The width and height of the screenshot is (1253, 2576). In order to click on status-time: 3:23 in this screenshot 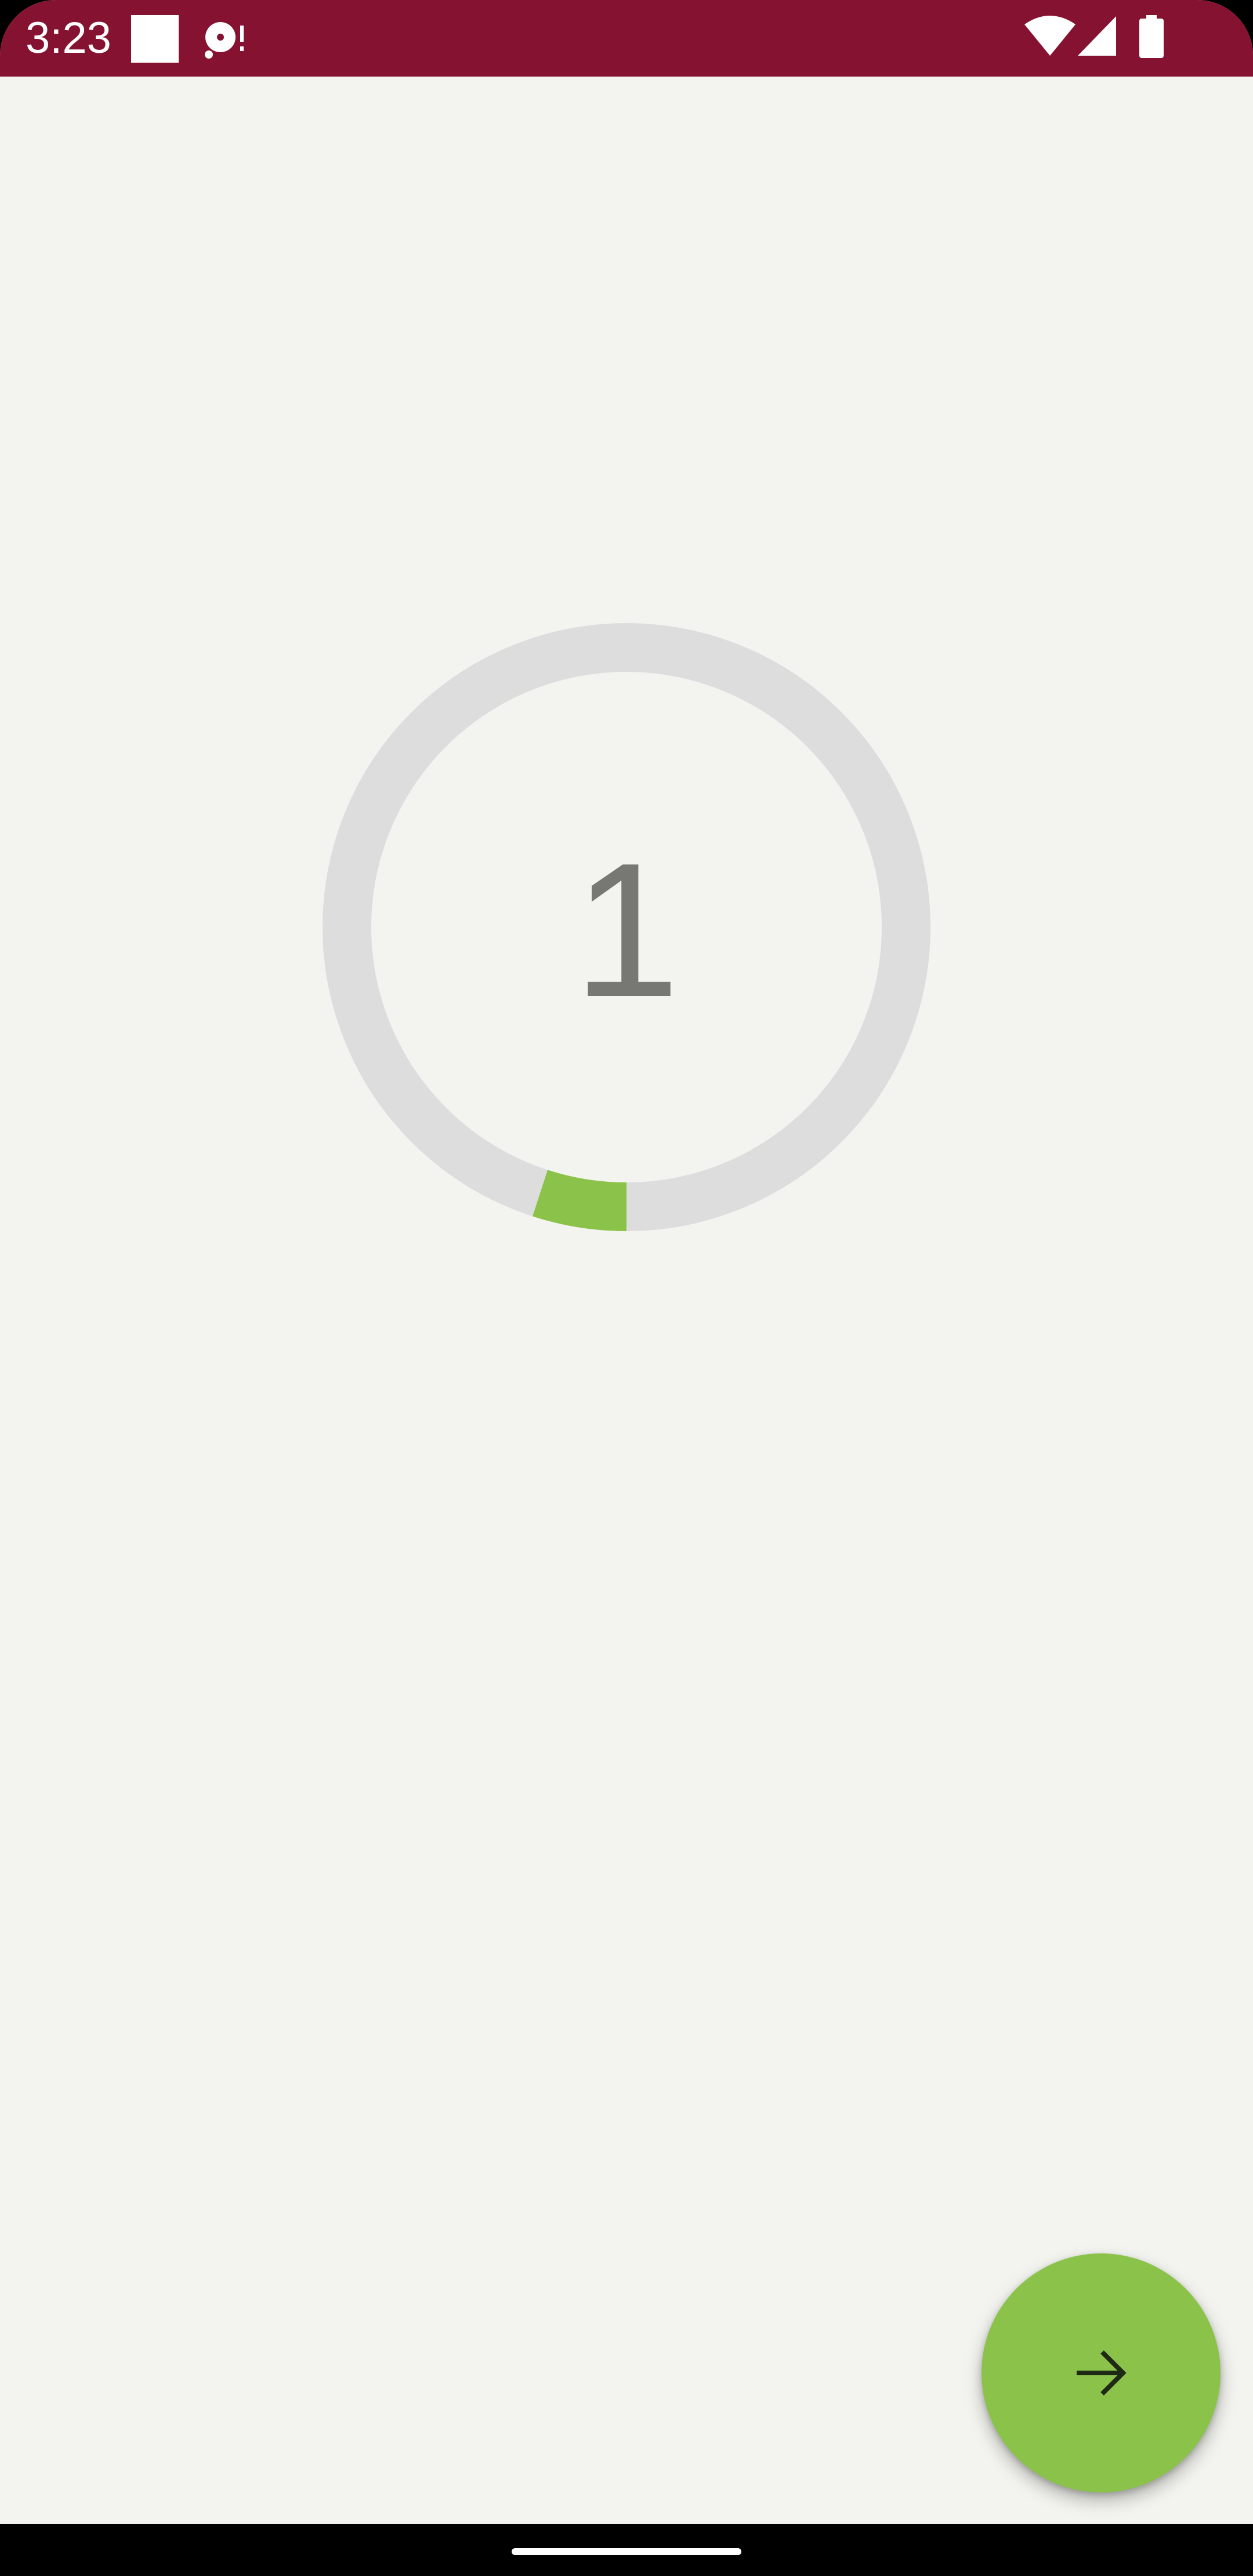, I will do `click(68, 38)`.